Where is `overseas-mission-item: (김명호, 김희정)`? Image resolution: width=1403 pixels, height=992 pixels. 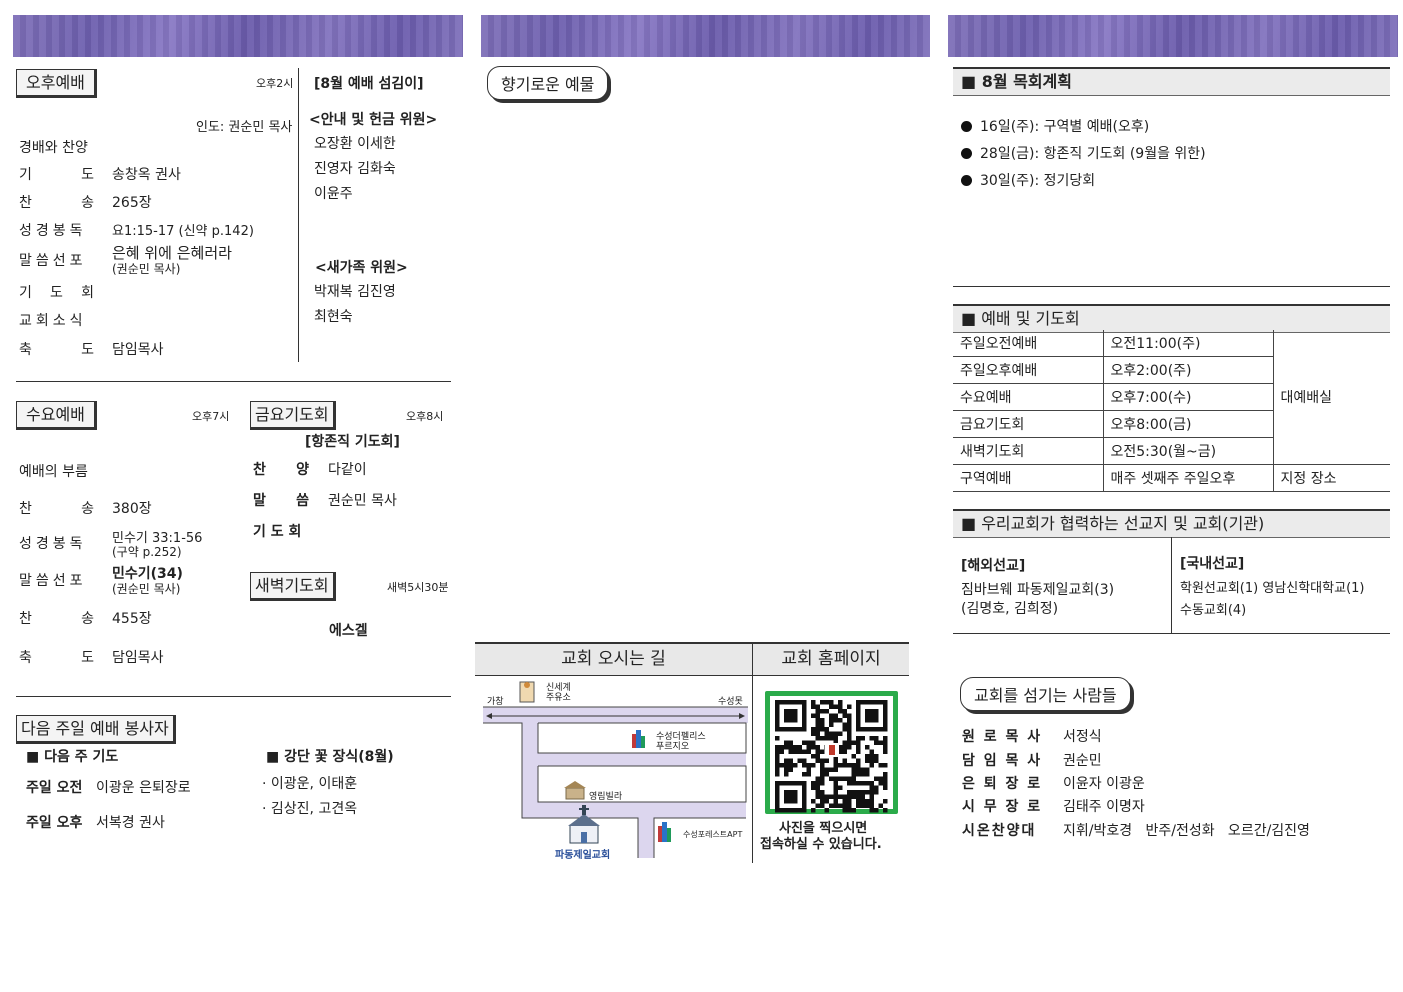
overseas-mission-item: (김명호, 김희정) is located at coordinates (1010, 609).